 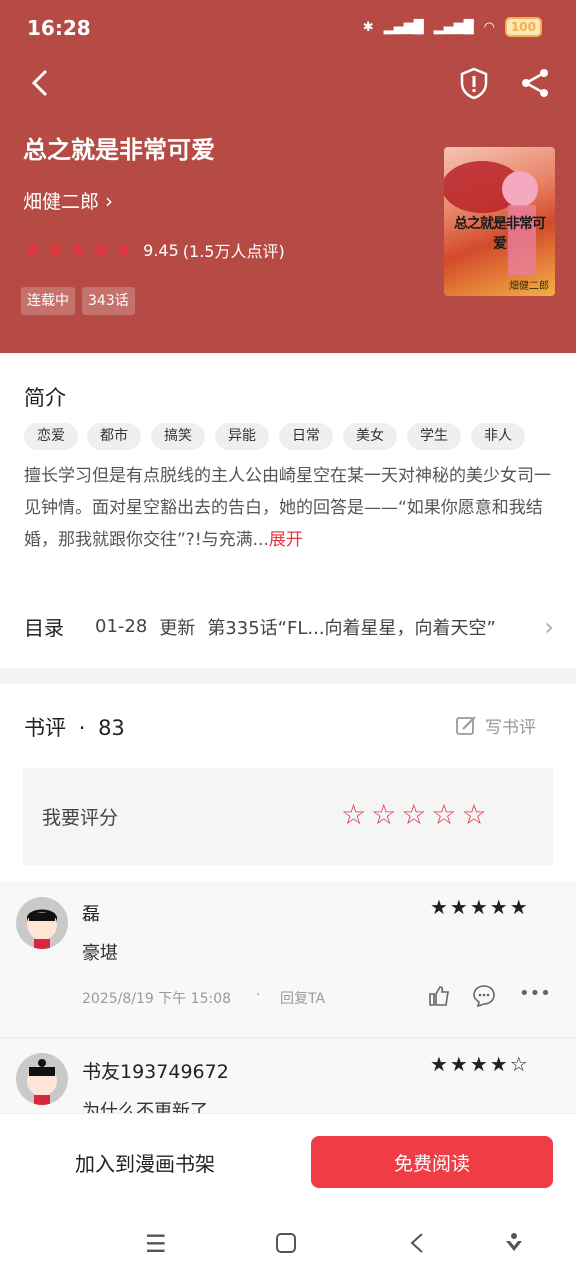 I want to click on back-icon, so click(x=40, y=83).